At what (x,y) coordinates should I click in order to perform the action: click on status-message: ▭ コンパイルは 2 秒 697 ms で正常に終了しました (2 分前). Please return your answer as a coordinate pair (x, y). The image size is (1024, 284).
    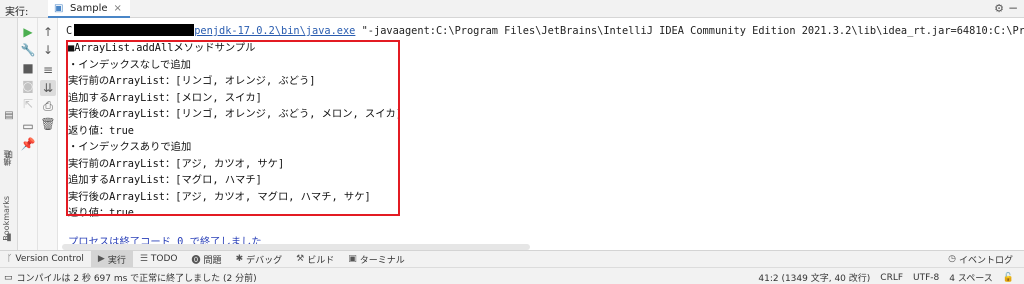
    Looking at the image, I should click on (130, 277).